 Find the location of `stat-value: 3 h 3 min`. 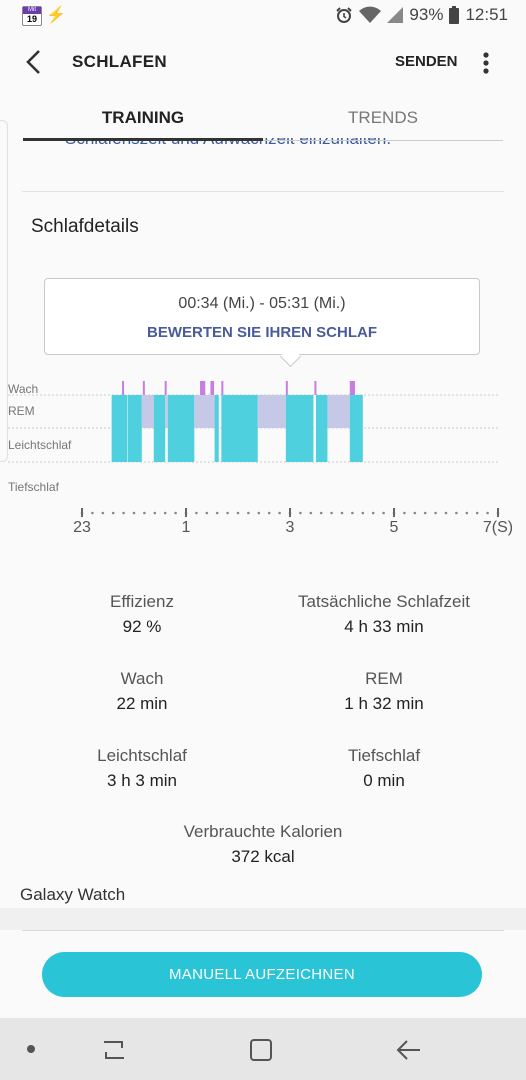

stat-value: 3 h 3 min is located at coordinates (142, 780).